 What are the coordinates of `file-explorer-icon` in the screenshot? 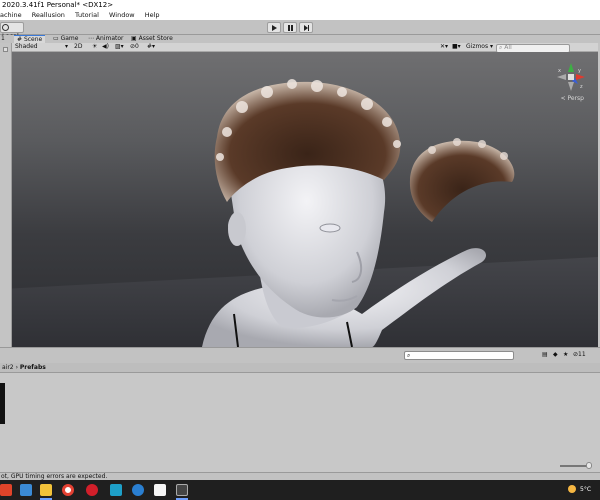 It's located at (46, 490).